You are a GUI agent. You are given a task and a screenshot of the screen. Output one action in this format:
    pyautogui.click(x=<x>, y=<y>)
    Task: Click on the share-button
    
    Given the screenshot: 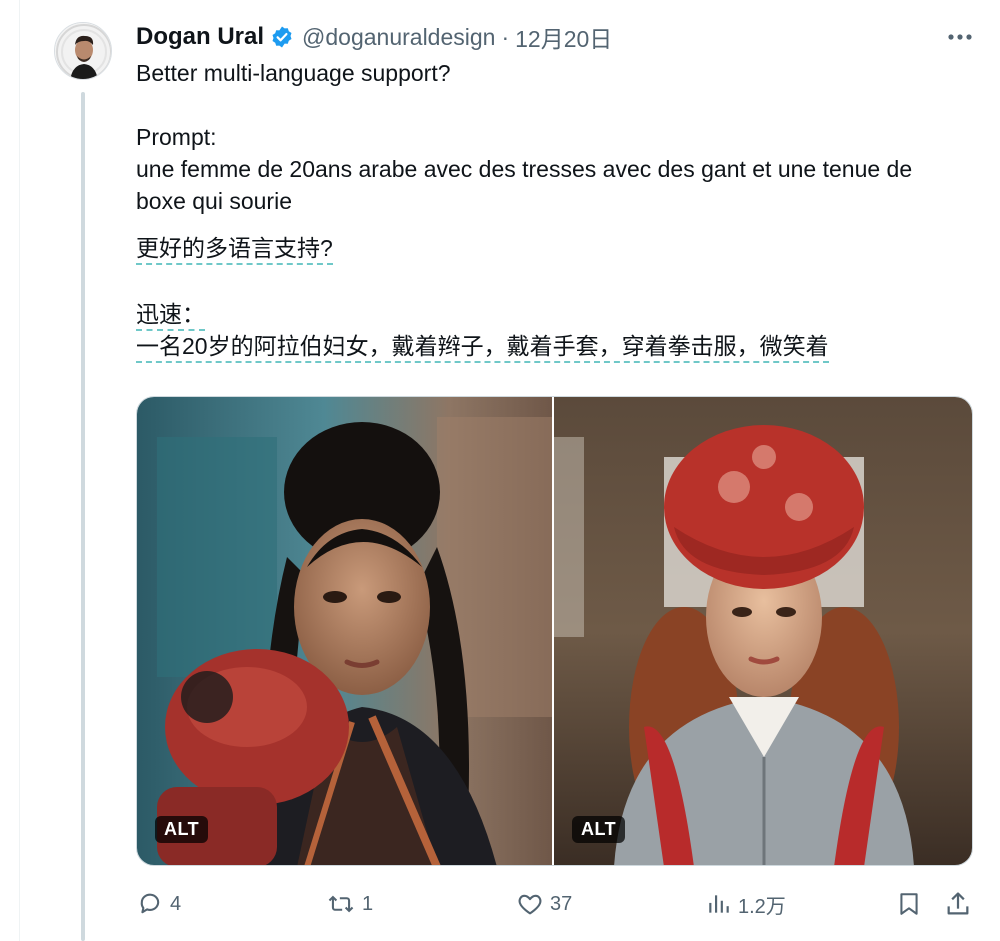 What is the action you would take?
    pyautogui.click(x=961, y=904)
    